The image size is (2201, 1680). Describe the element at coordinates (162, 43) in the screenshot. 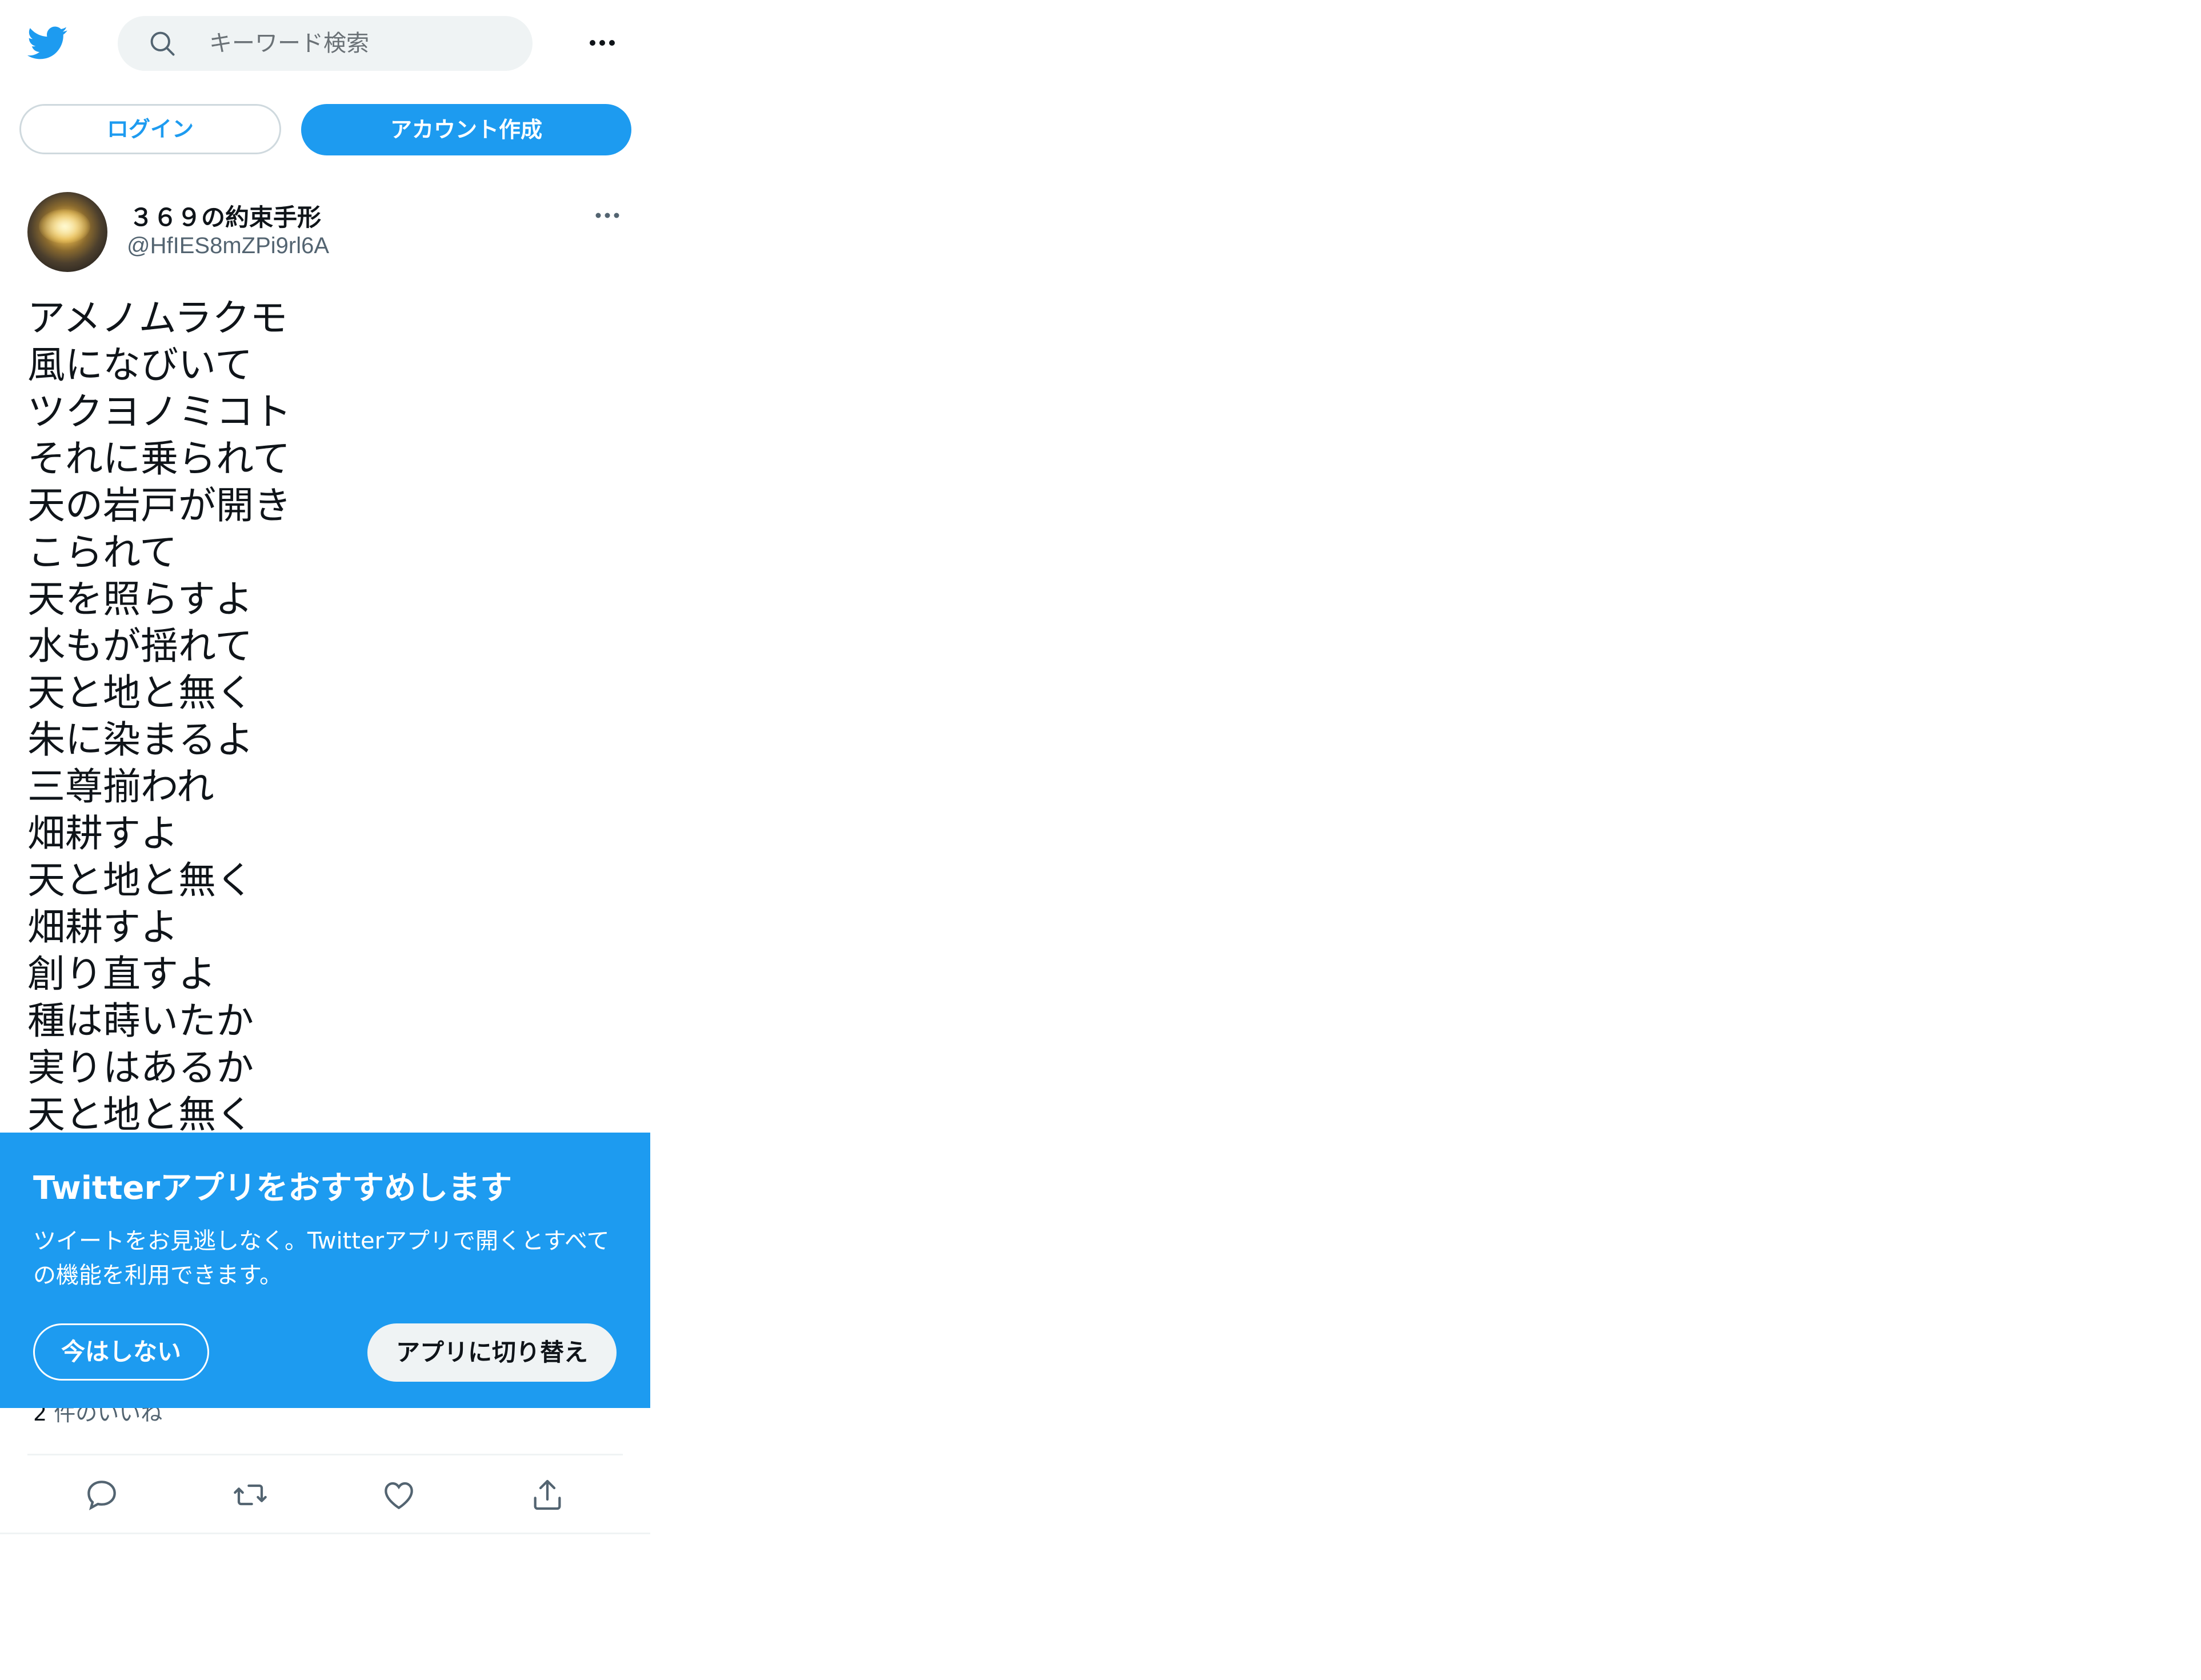

I see `search-icon` at that location.